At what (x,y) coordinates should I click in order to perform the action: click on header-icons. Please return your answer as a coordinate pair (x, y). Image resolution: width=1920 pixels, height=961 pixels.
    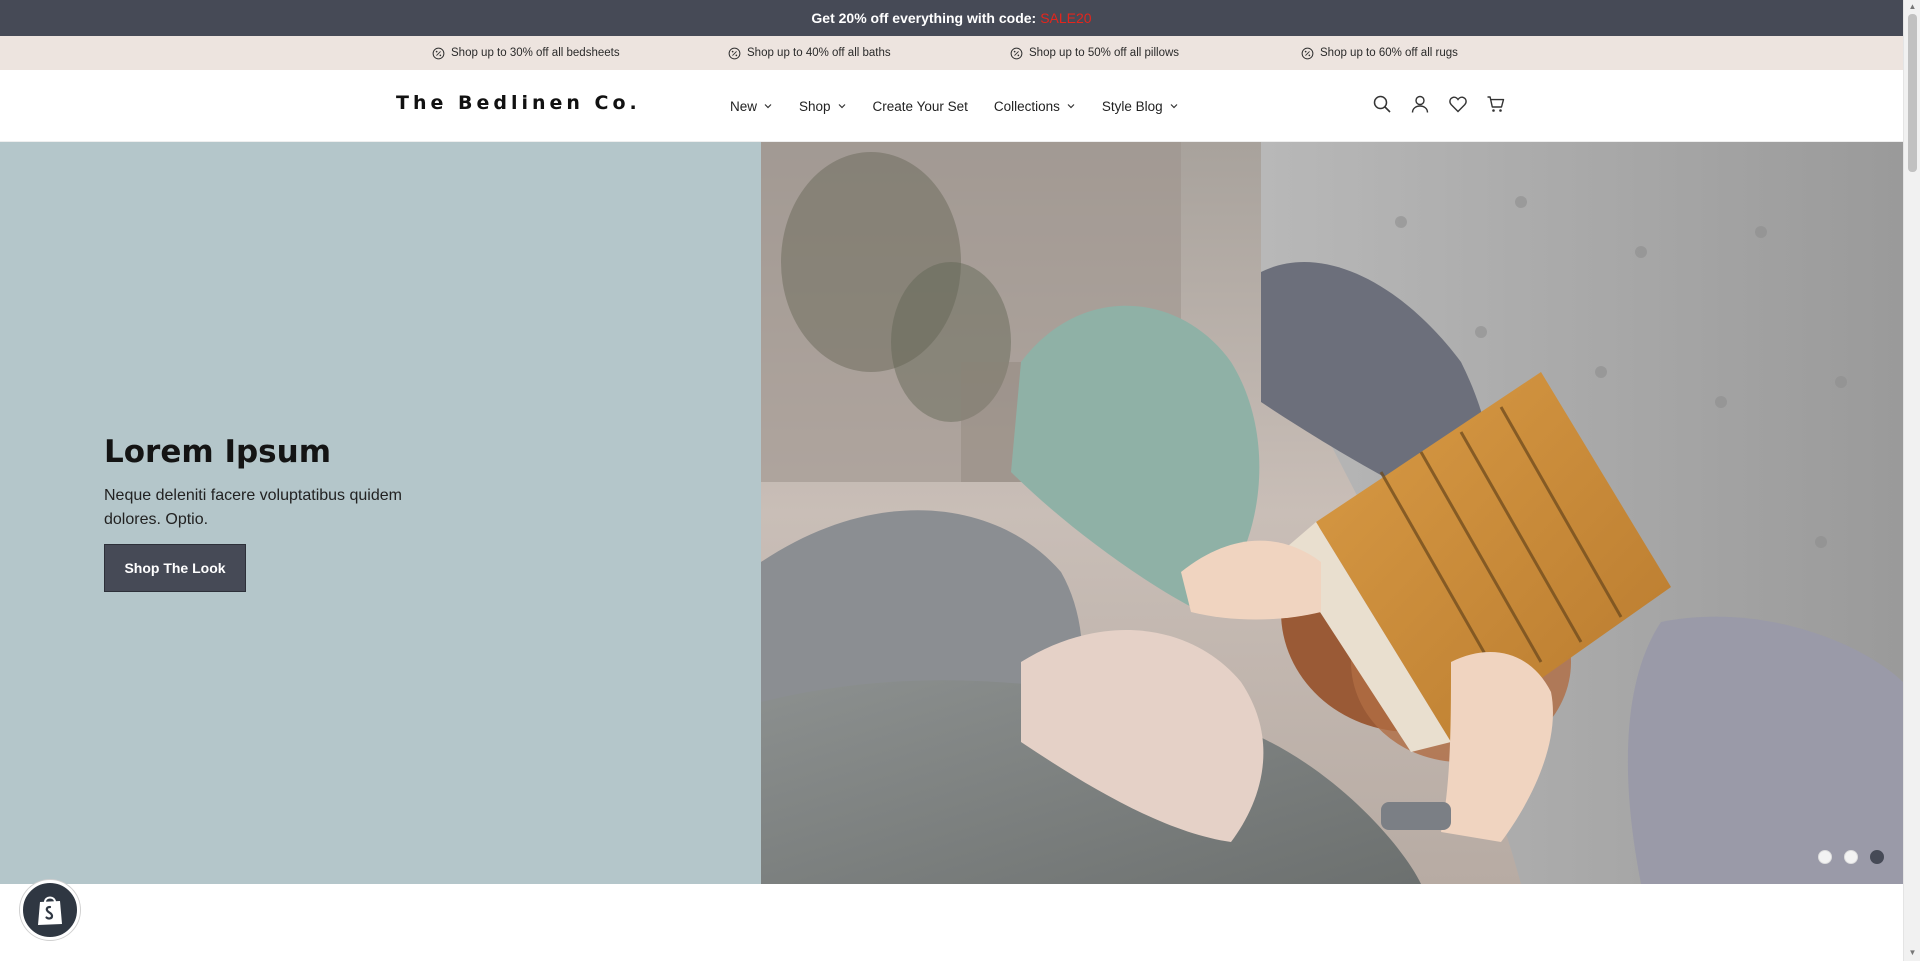
    Looking at the image, I should click on (1439, 104).